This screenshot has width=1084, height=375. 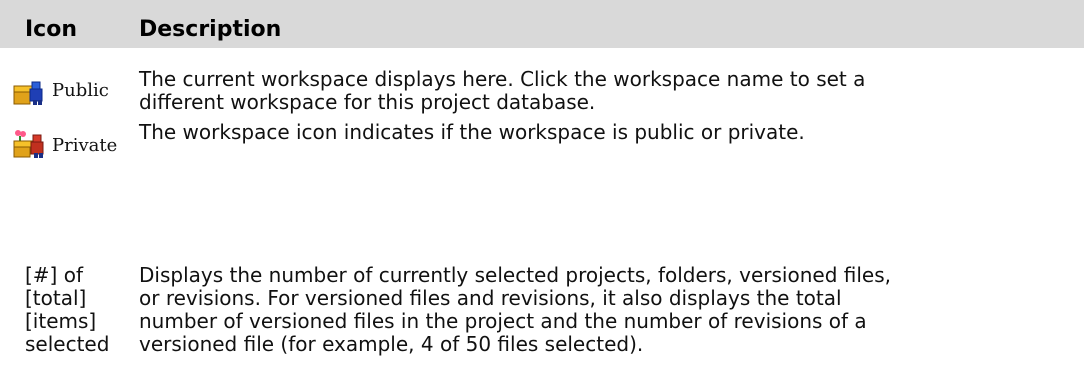 What do you see at coordinates (210, 29) in the screenshot?
I see `header-description-column: Description` at bounding box center [210, 29].